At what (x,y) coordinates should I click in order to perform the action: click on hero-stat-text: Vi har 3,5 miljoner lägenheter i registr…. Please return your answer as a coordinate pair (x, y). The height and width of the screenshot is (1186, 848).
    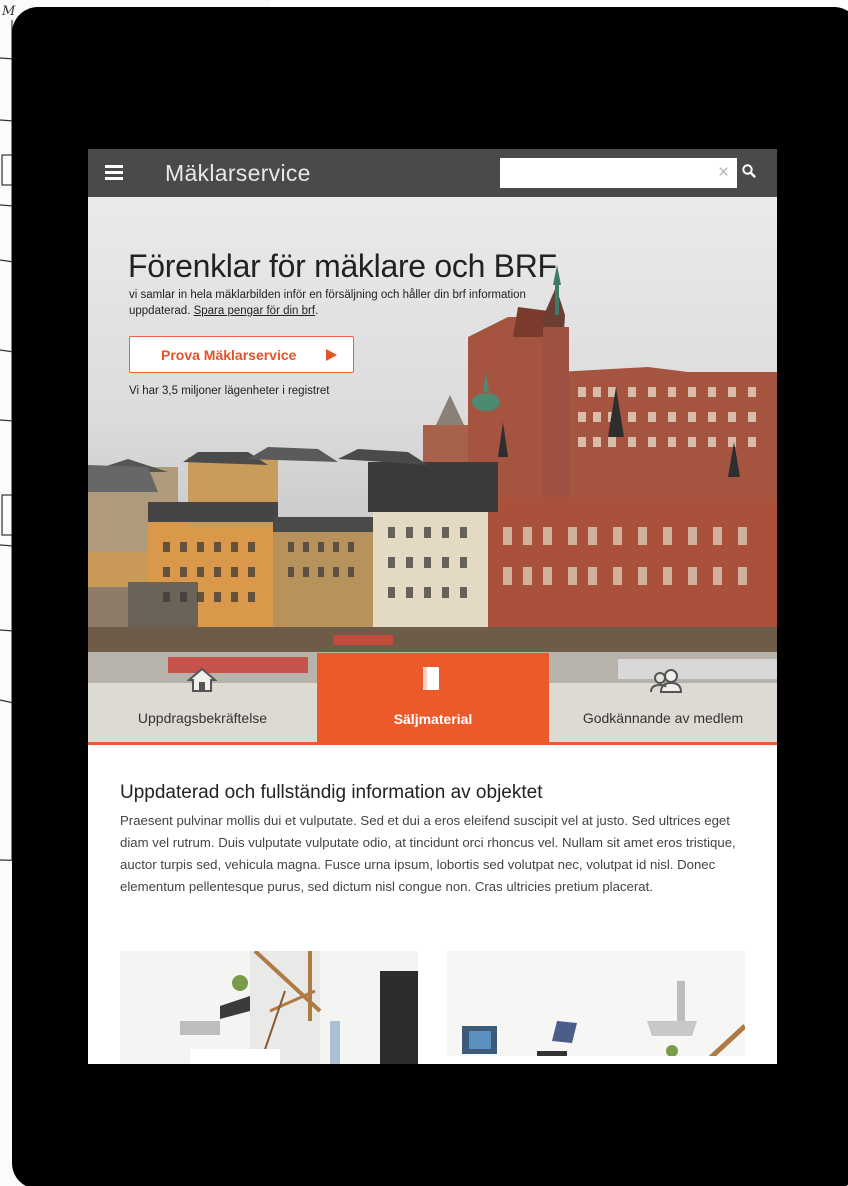
    Looking at the image, I should click on (229, 391).